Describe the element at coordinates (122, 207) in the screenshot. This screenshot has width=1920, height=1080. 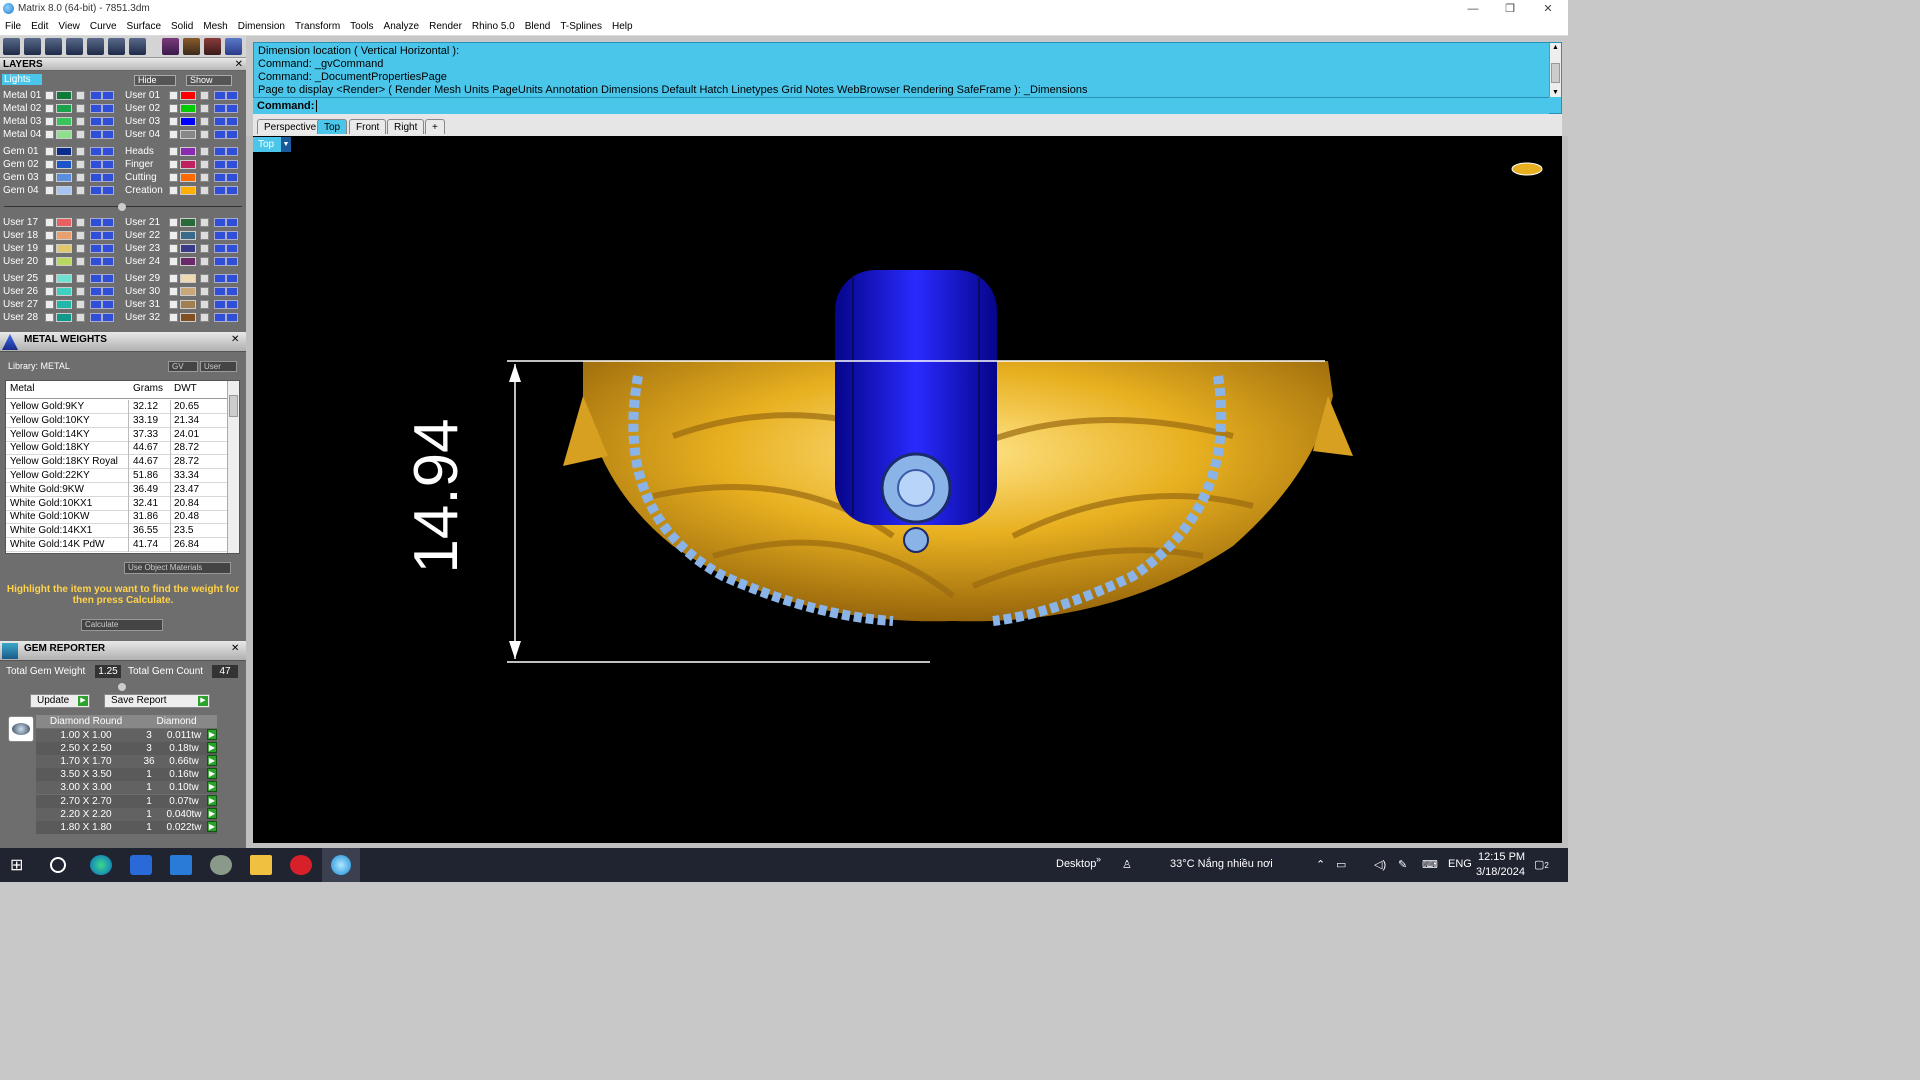
I see `layers-collapse-icon` at that location.